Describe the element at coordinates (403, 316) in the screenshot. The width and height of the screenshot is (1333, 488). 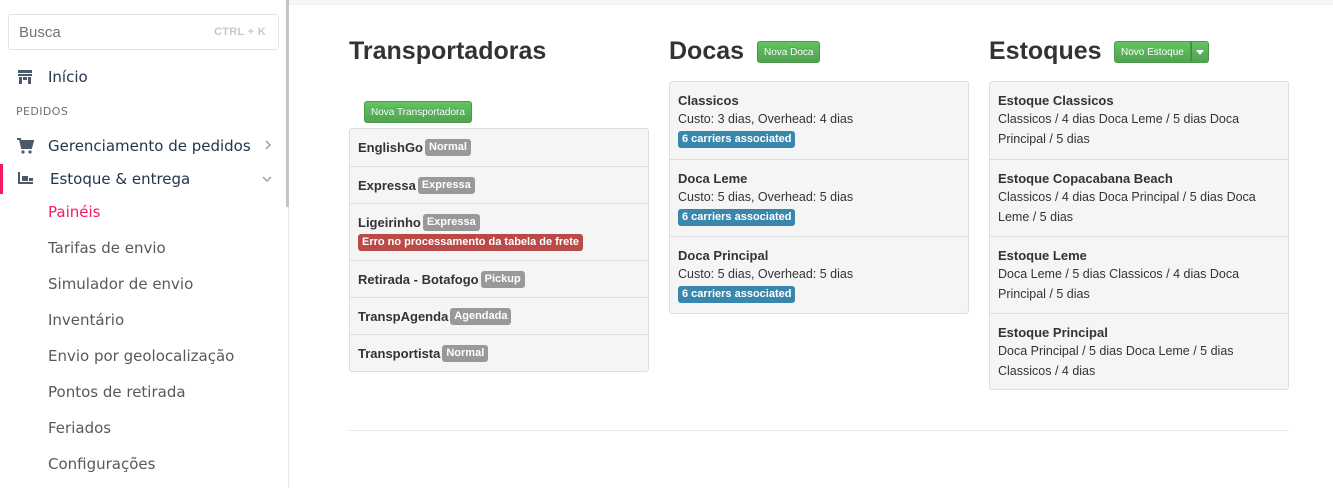
I see `carrier-name: TranspAgenda` at that location.